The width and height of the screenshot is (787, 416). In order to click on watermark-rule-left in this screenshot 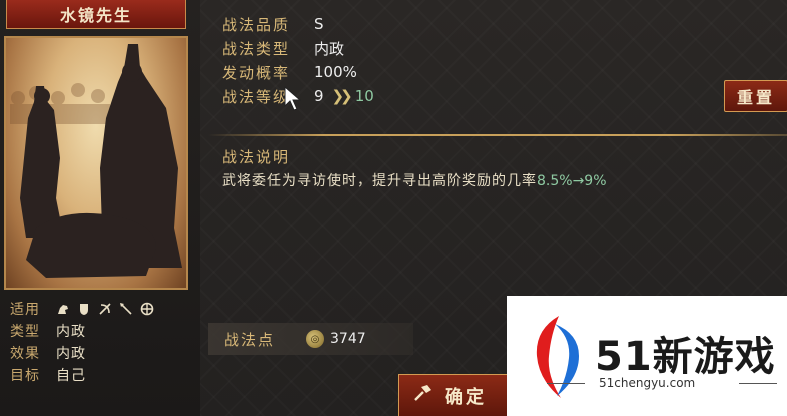, I will do `click(566, 383)`.